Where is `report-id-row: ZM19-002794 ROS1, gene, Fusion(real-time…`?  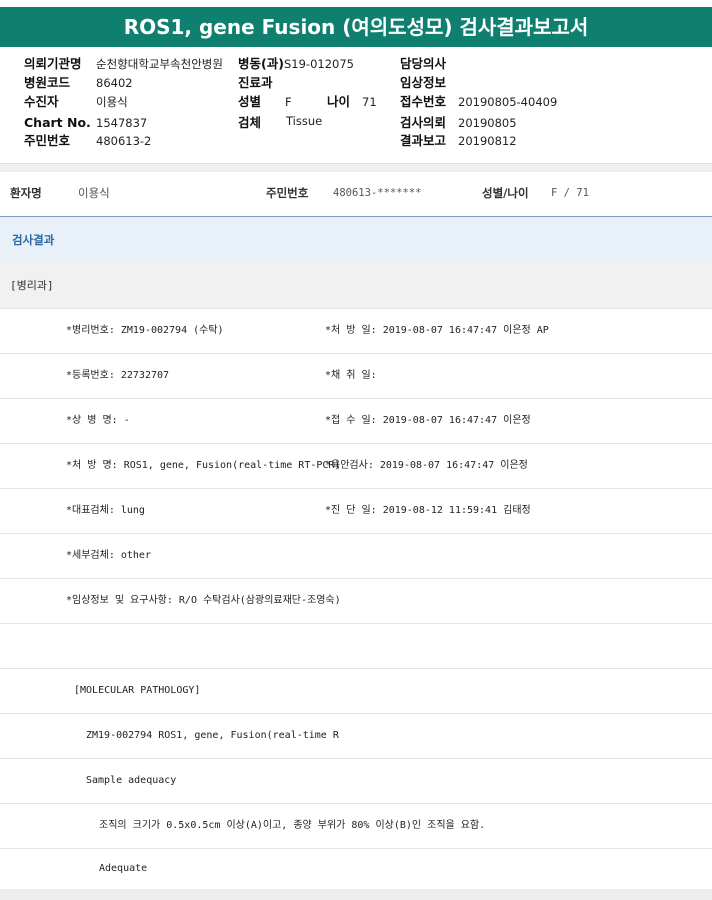 report-id-row: ZM19-002794 ROS1, gene, Fusion(real-time… is located at coordinates (356, 736).